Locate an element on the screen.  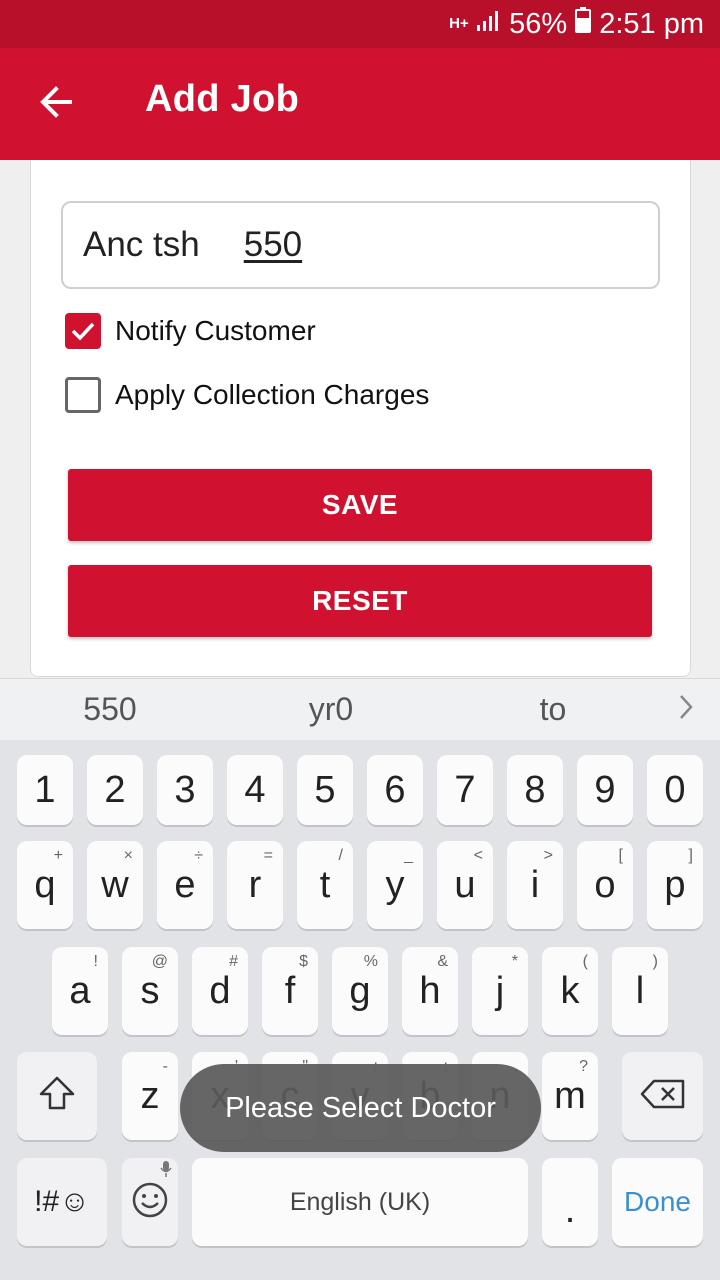
key-3: 3 is located at coordinates (185, 790).